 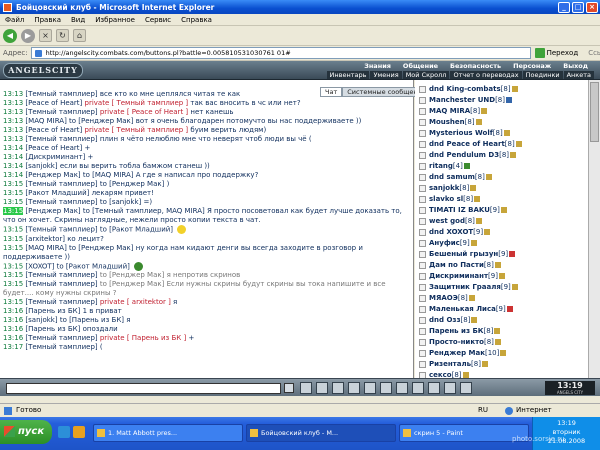 I want to click on links-label: Ссылки, so click(x=594, y=53).